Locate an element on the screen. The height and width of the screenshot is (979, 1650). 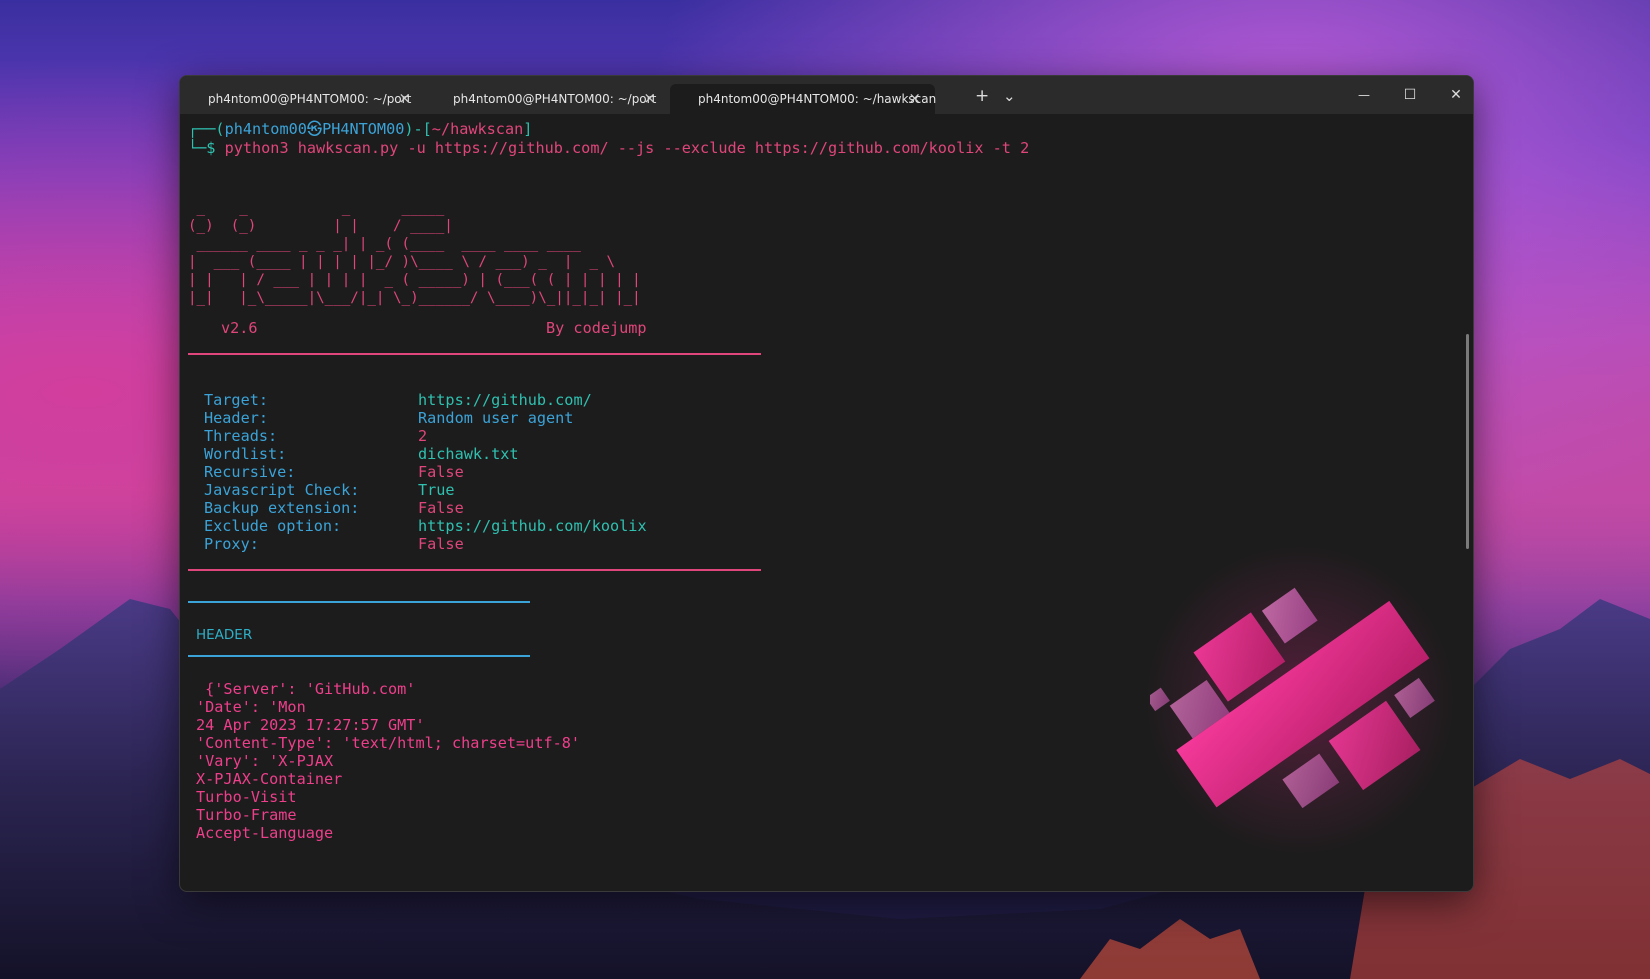
config-value: https://github.com/koolix is located at coordinates (532, 526).